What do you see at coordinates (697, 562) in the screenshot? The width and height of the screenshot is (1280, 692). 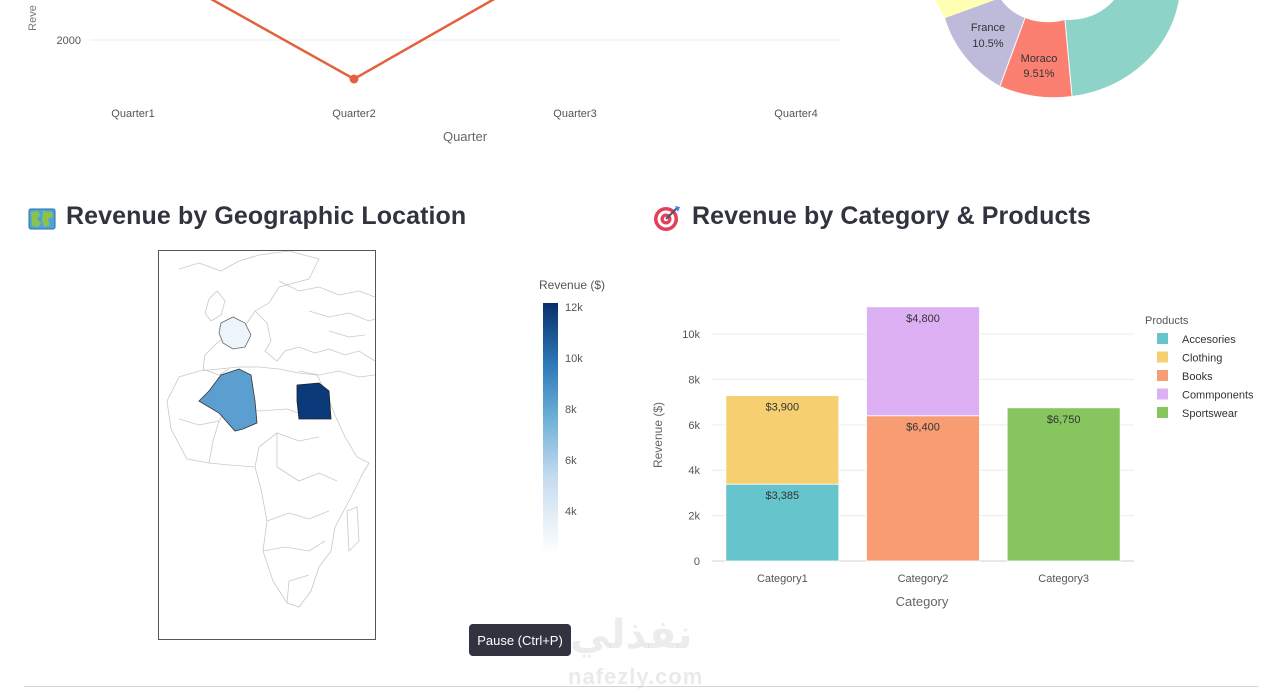 I see `y-tick-label: 0` at bounding box center [697, 562].